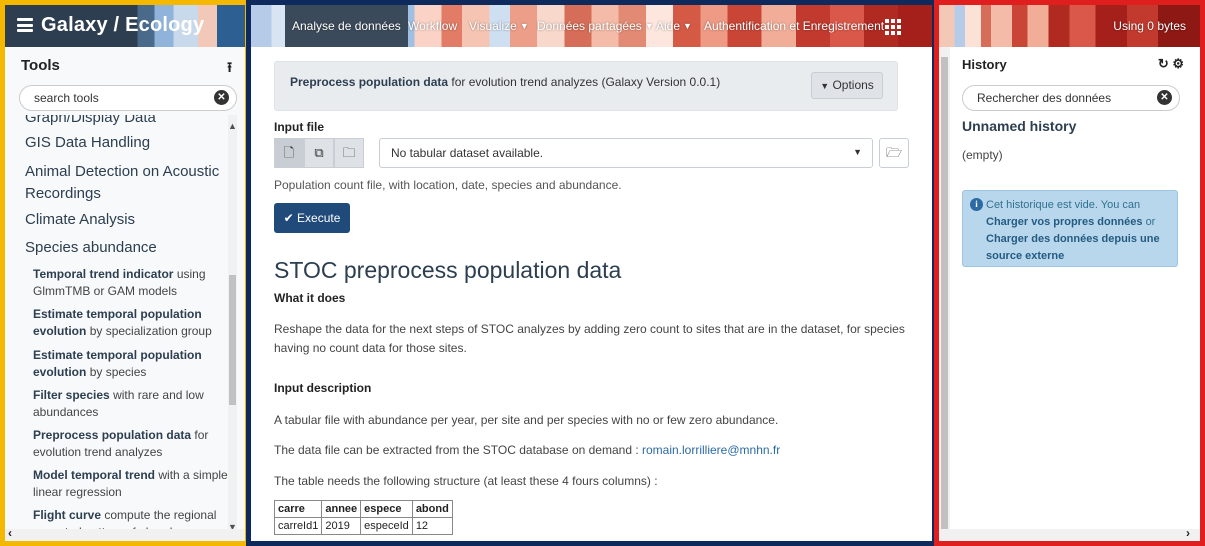  I want to click on menu-icon, so click(25, 25).